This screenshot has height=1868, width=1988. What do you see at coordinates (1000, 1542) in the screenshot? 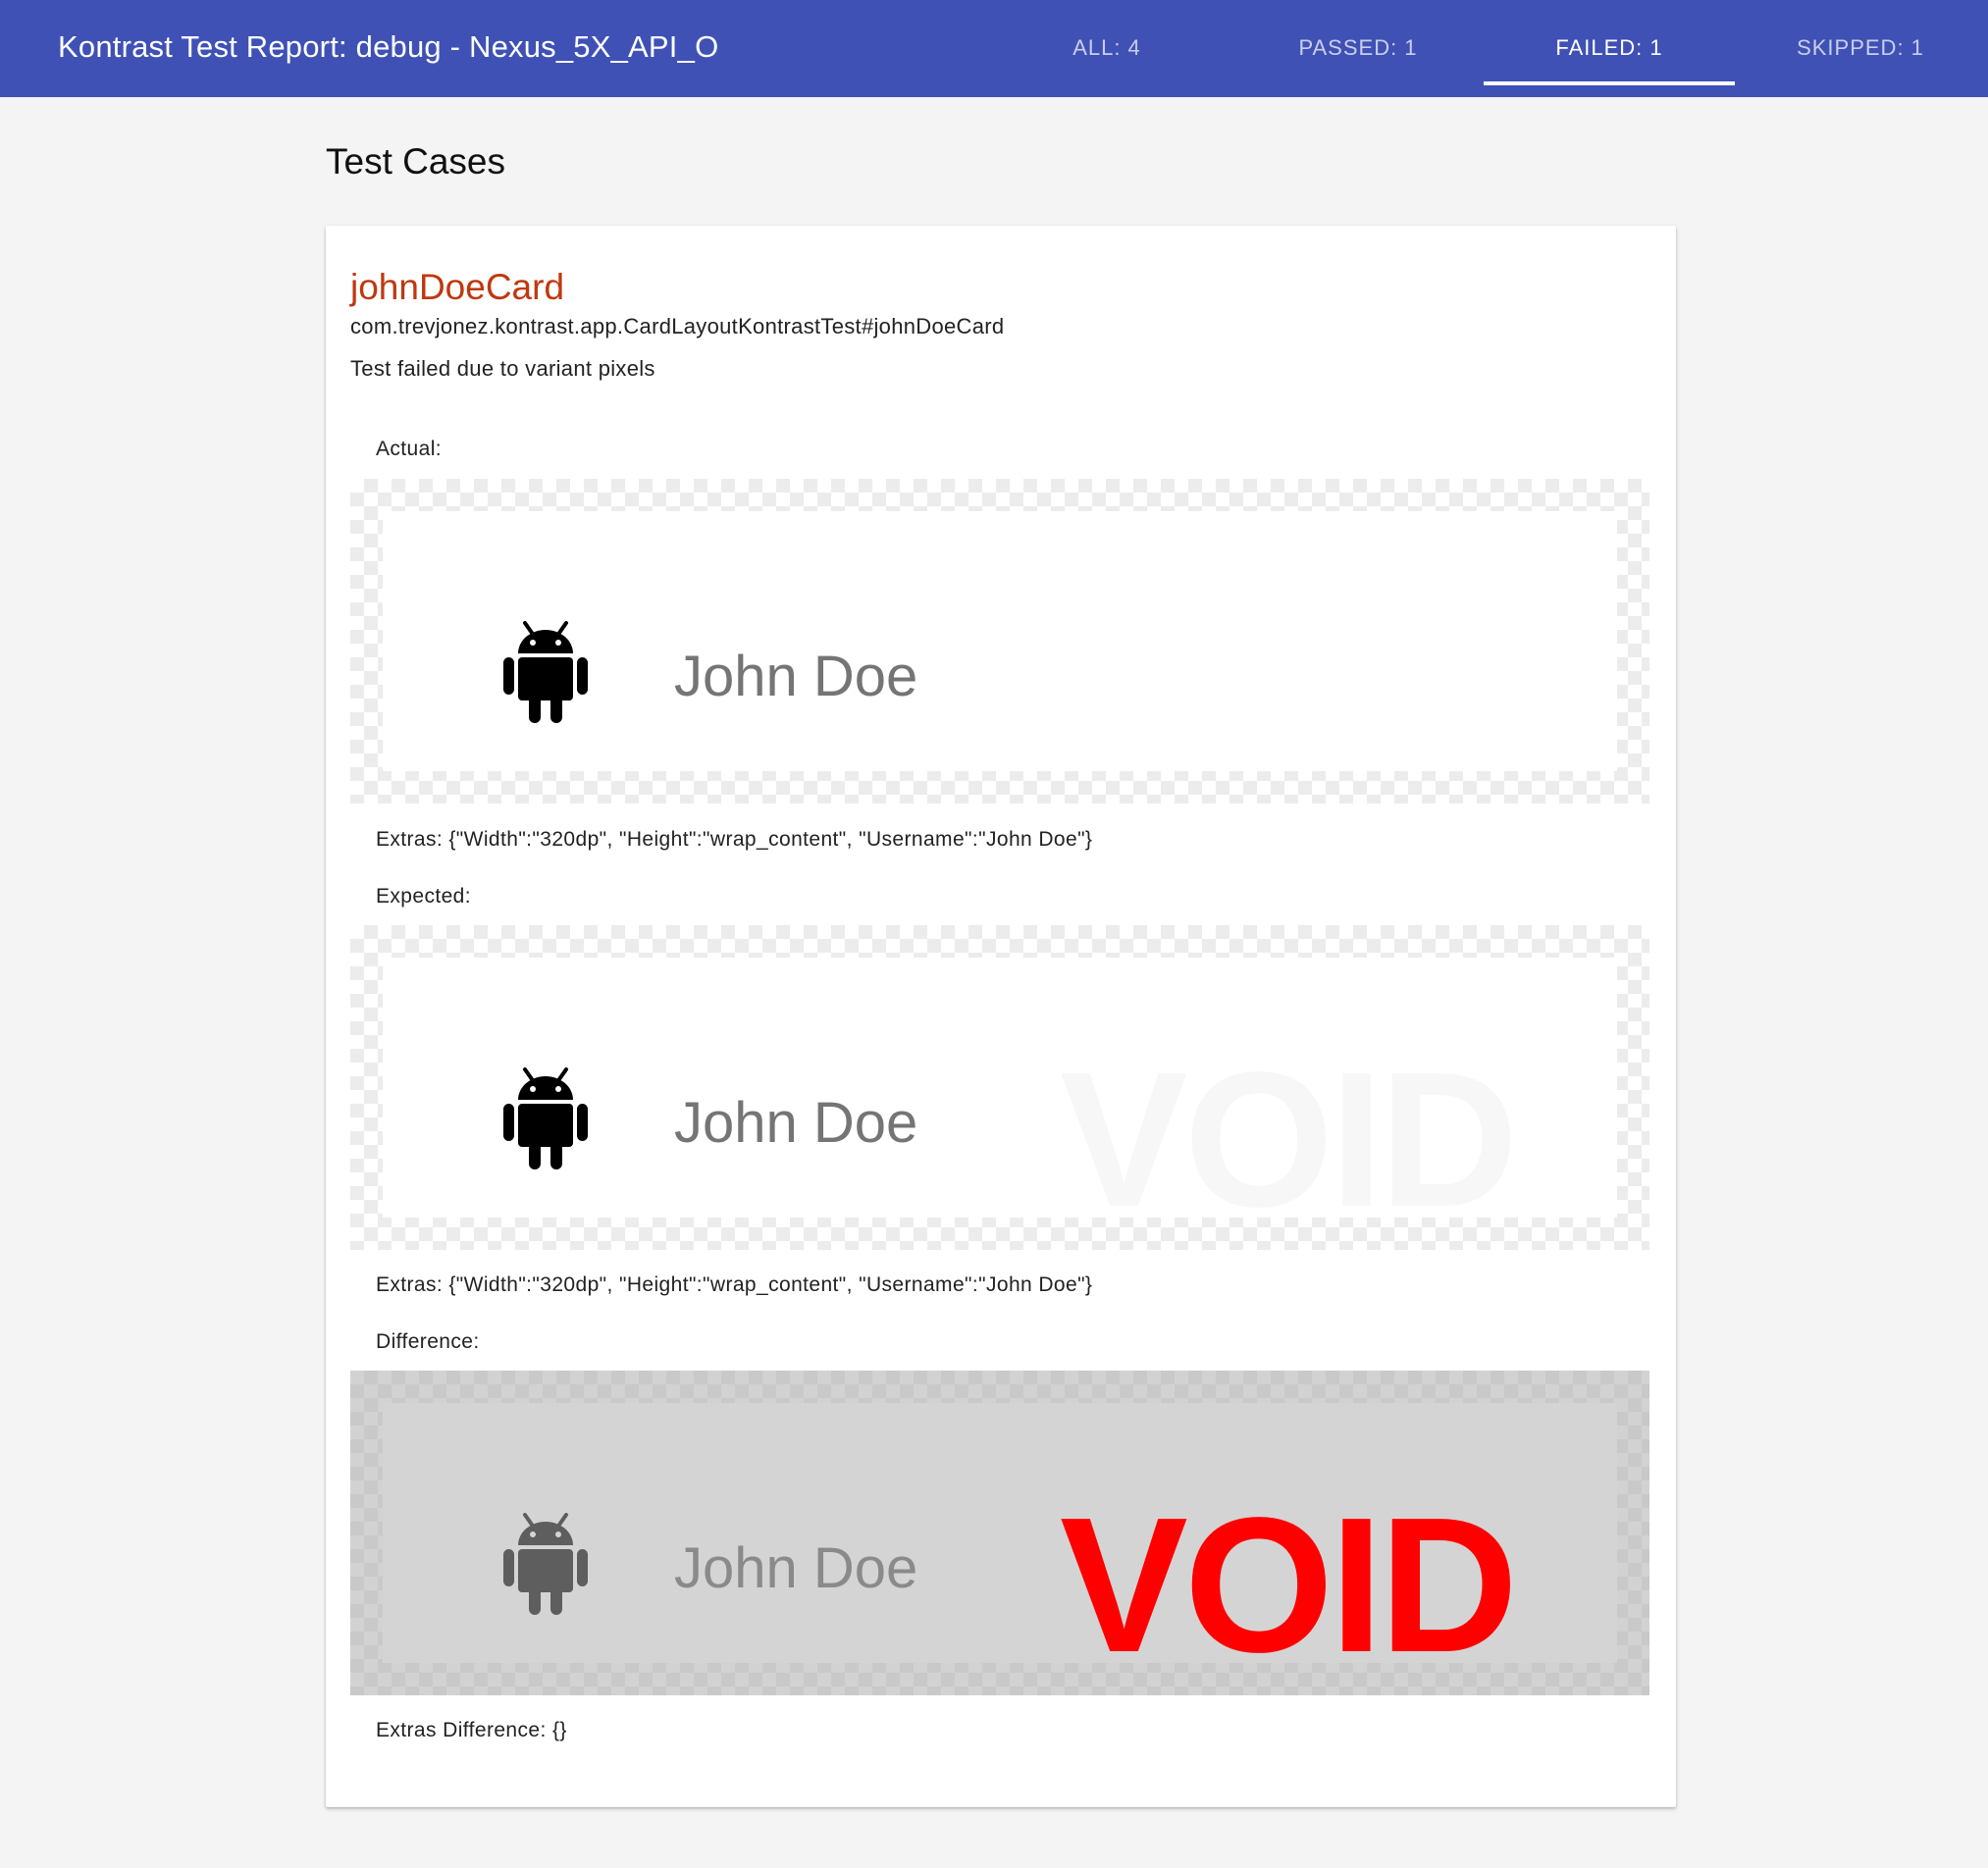
I see `snapshot-card: John Doe VOID` at bounding box center [1000, 1542].